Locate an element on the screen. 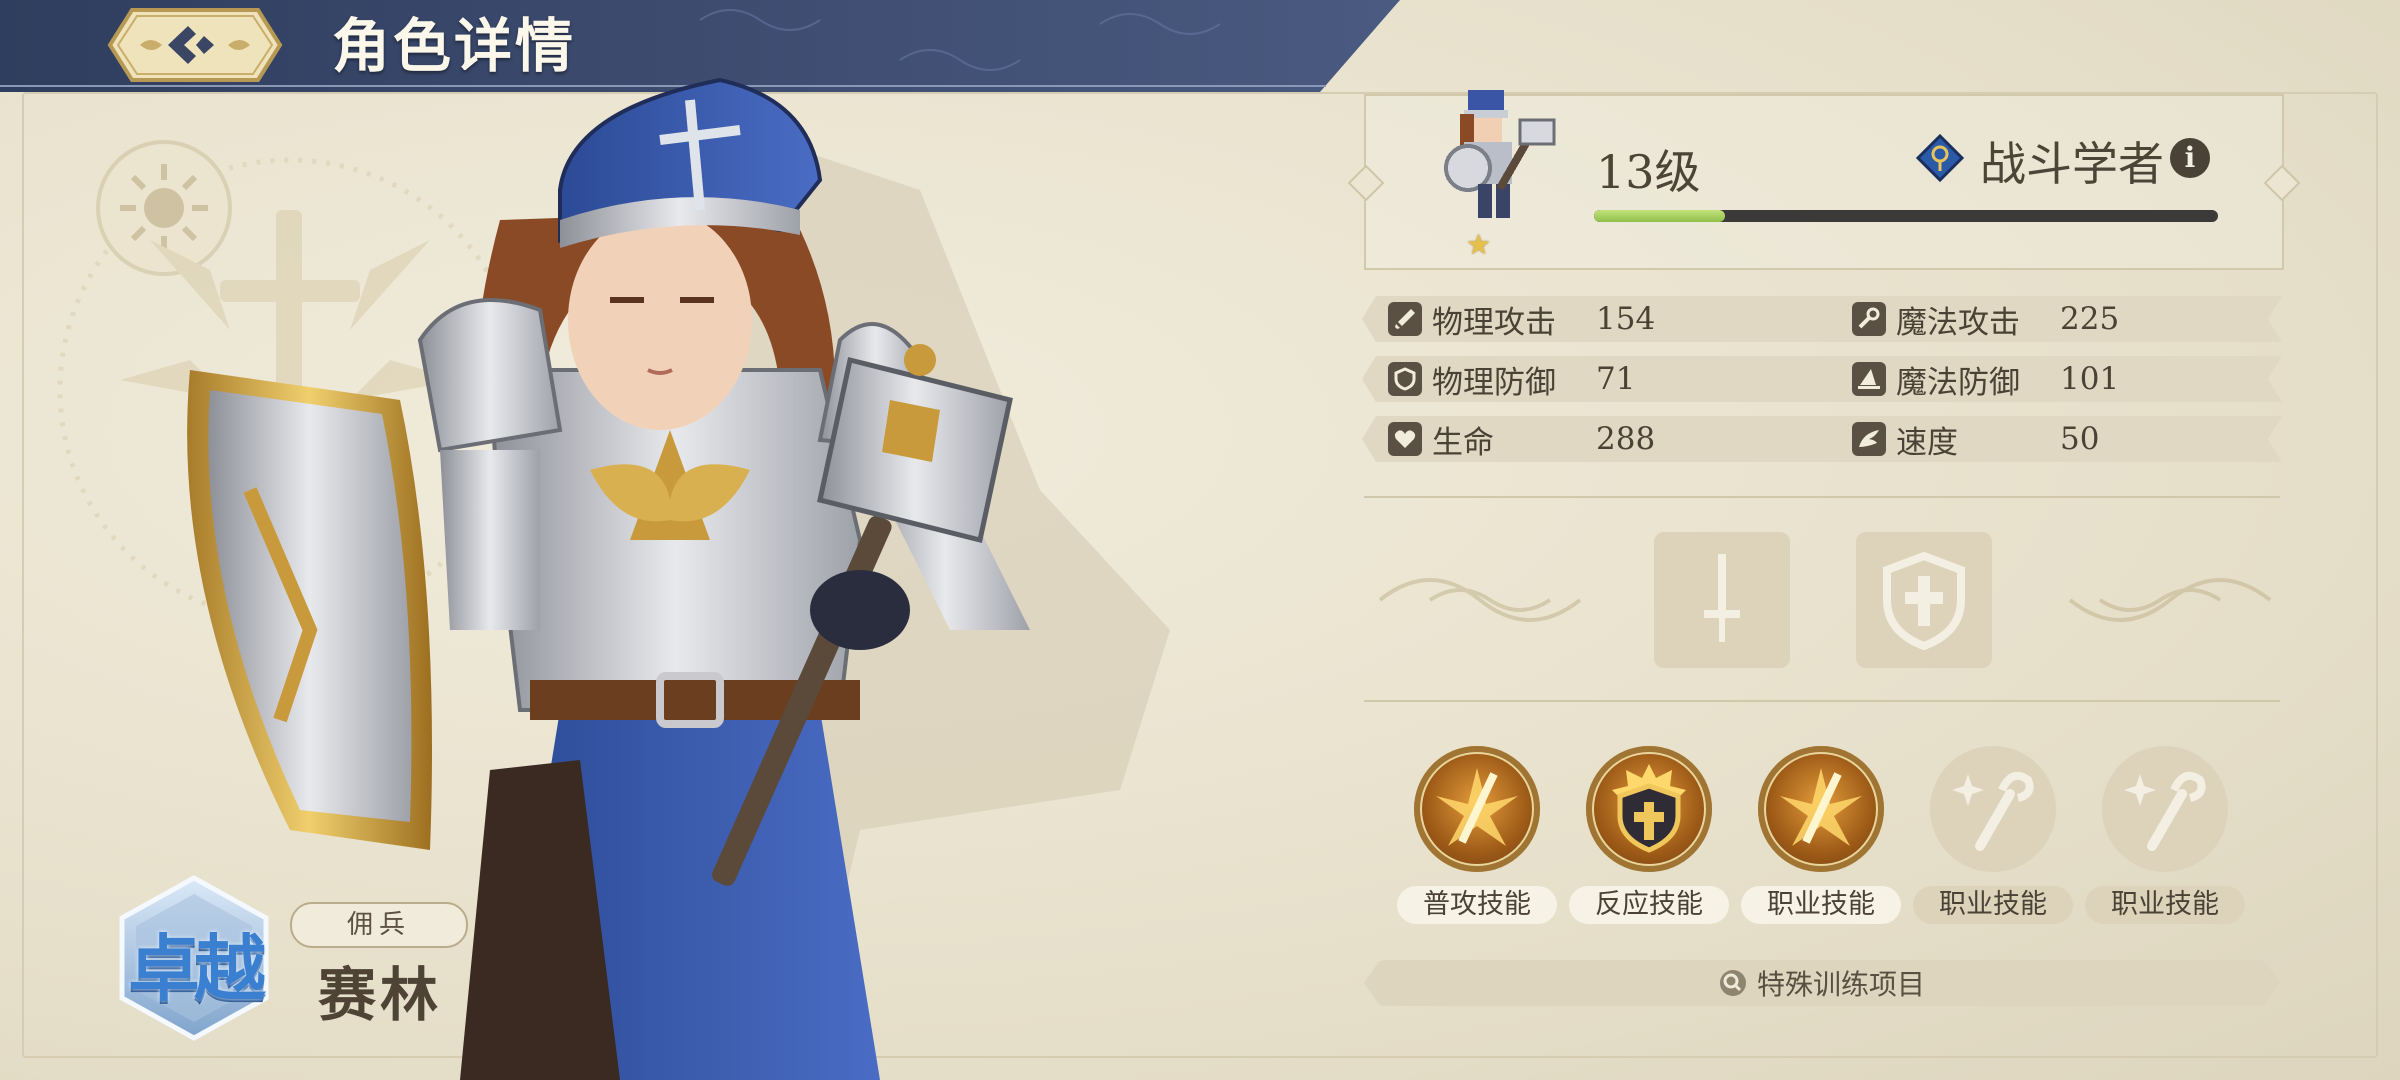 This screenshot has height=1080, width=2400. stat-magic-attack: 魔法攻击 225 is located at coordinates (1985, 319).